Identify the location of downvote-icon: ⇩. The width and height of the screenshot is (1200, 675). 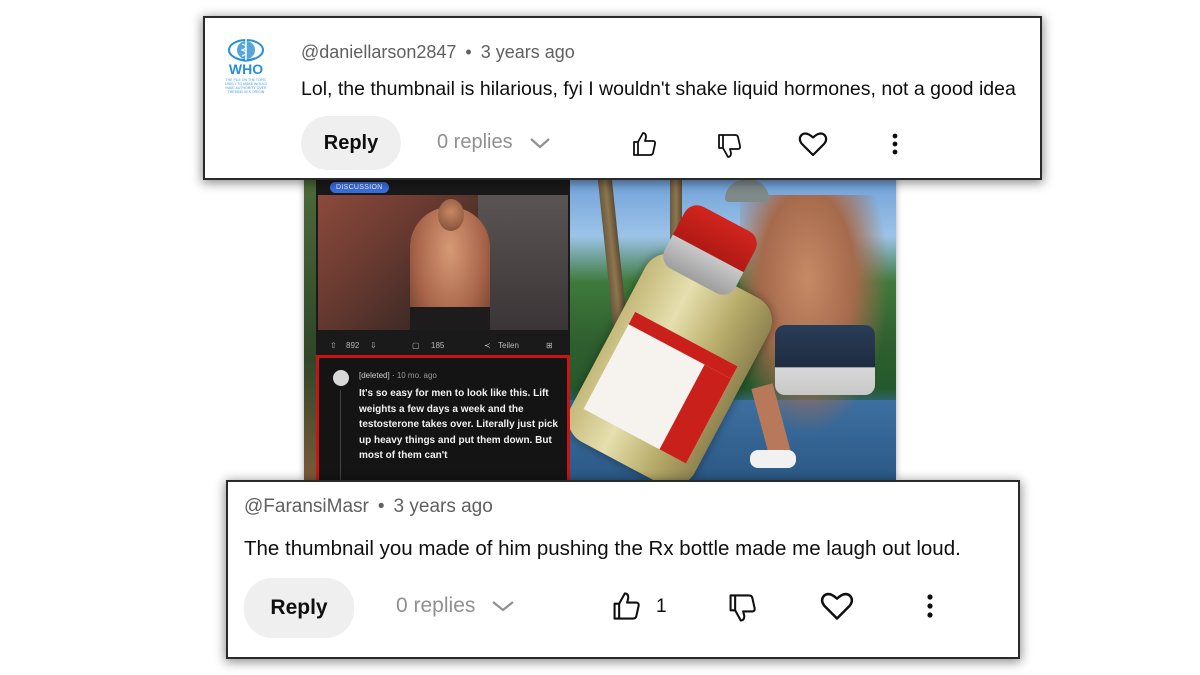
(373, 345).